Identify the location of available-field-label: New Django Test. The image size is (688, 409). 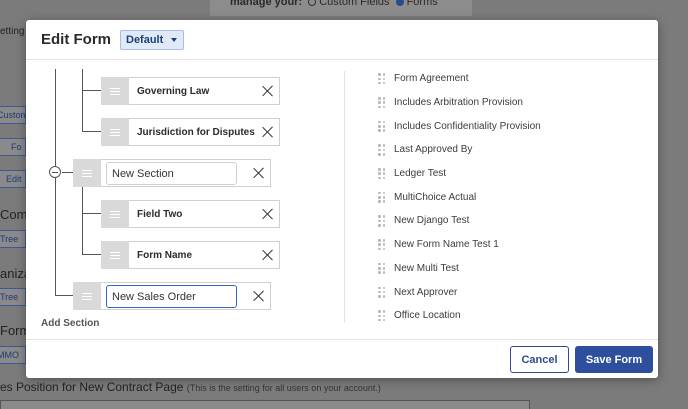
(432, 221).